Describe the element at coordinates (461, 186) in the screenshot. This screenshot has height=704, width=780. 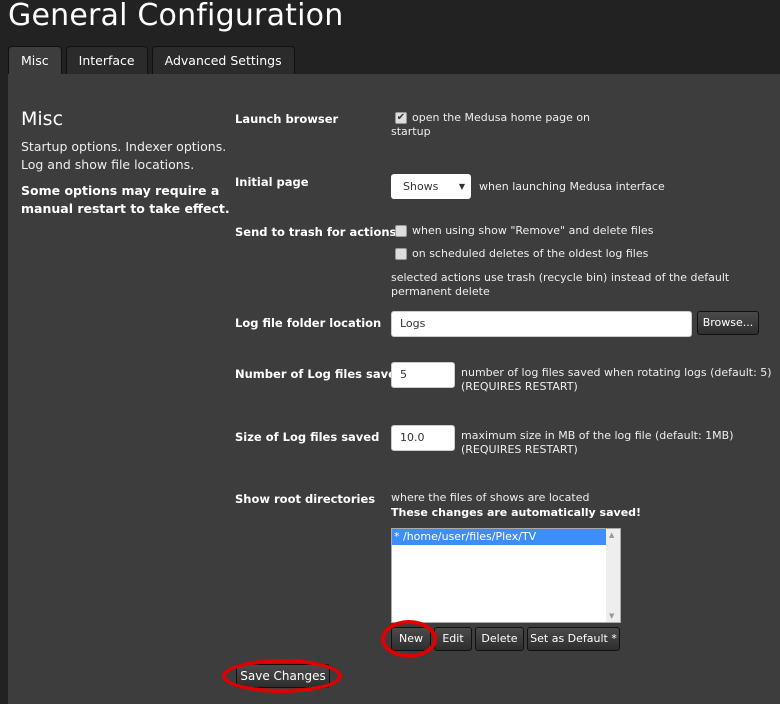
I see `dropdown-arrow-icon: ▼` at that location.